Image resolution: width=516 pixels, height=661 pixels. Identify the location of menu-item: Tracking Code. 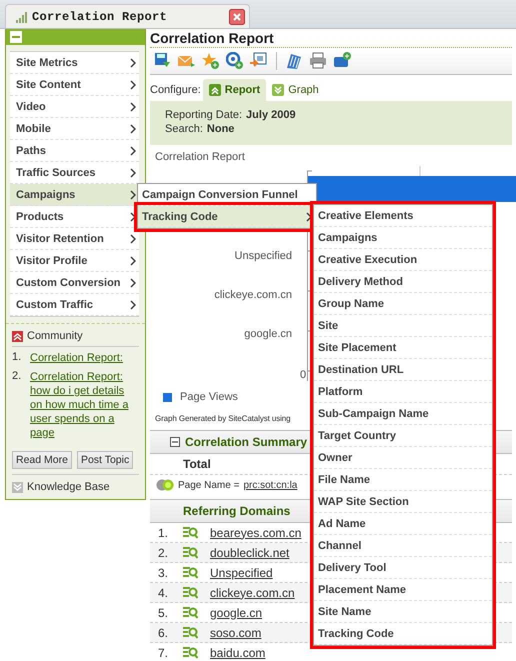
(403, 634).